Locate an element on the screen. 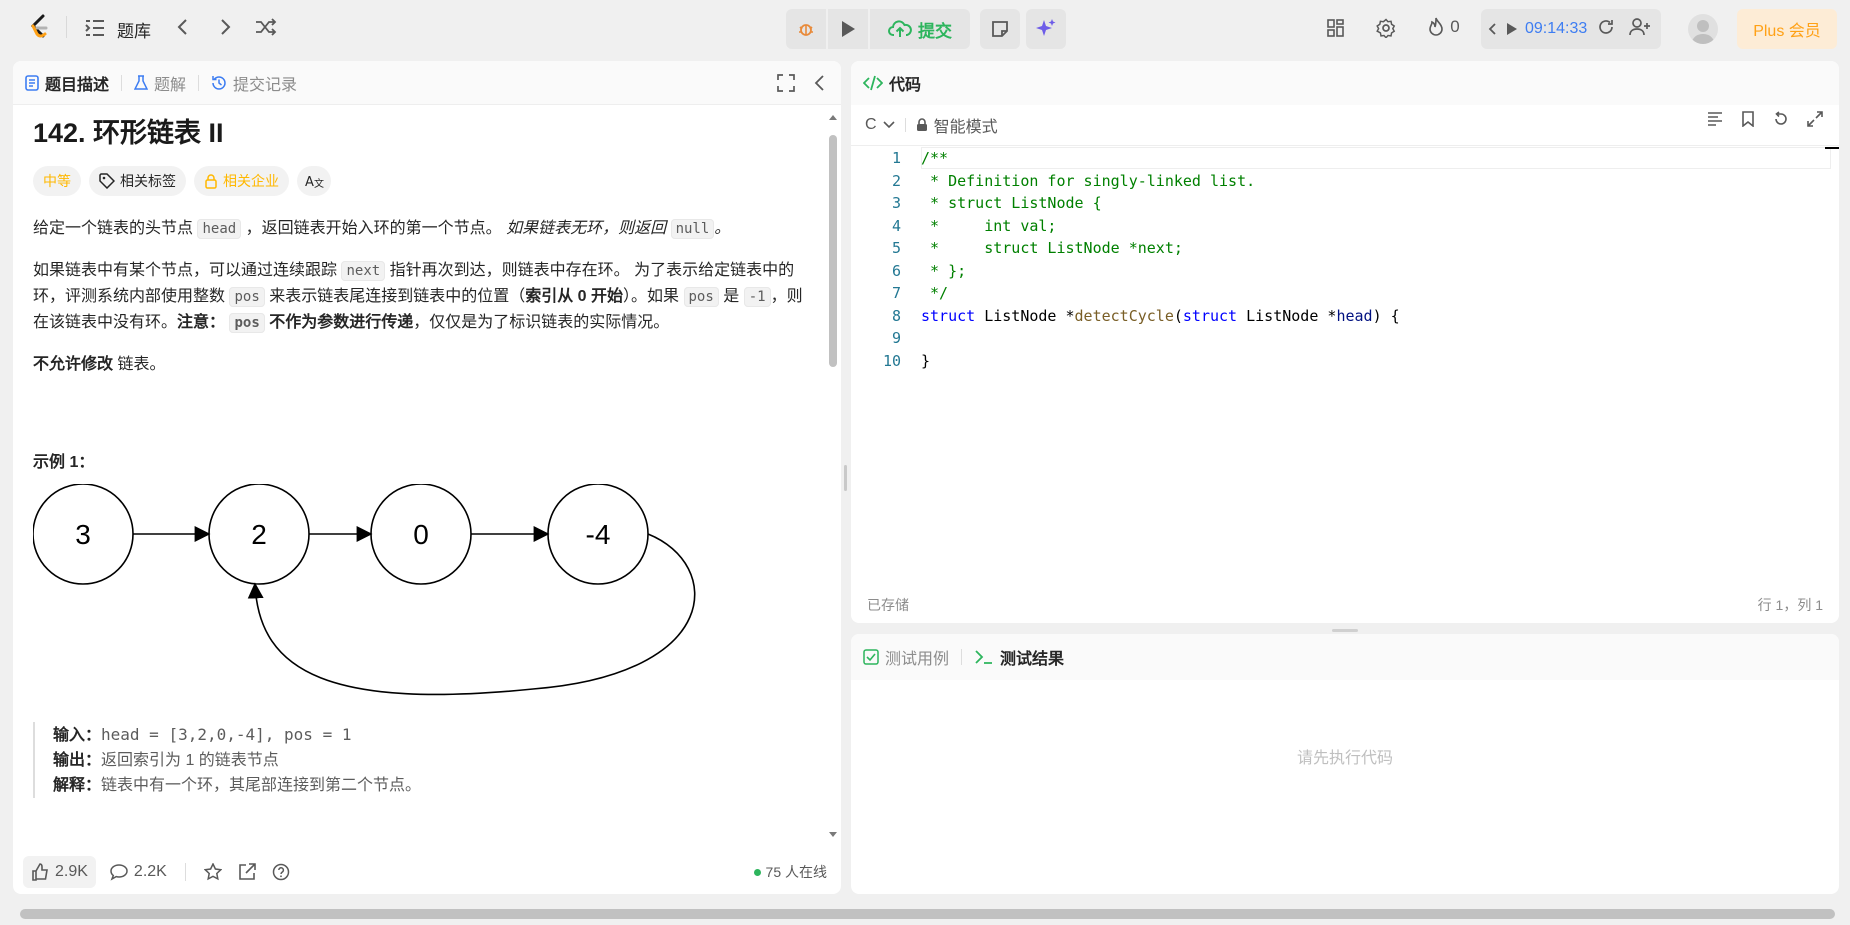 The height and width of the screenshot is (925, 1850). language-select: C is located at coordinates (880, 125).